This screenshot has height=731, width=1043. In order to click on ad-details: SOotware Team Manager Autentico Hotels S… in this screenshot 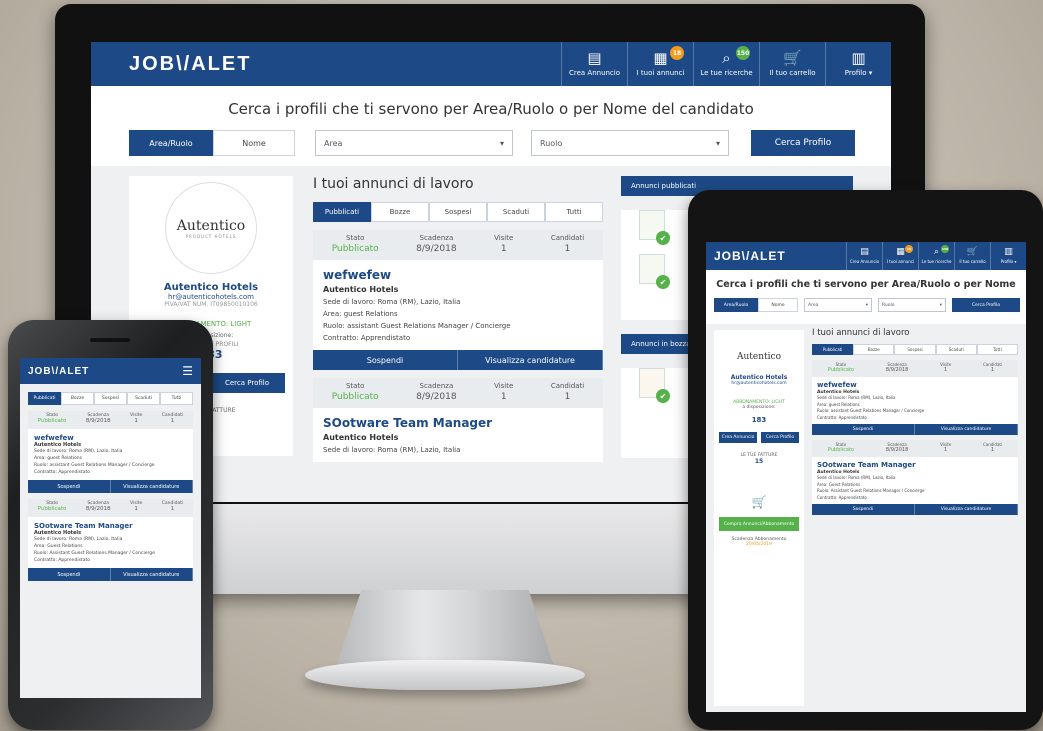, I will do `click(110, 542)`.